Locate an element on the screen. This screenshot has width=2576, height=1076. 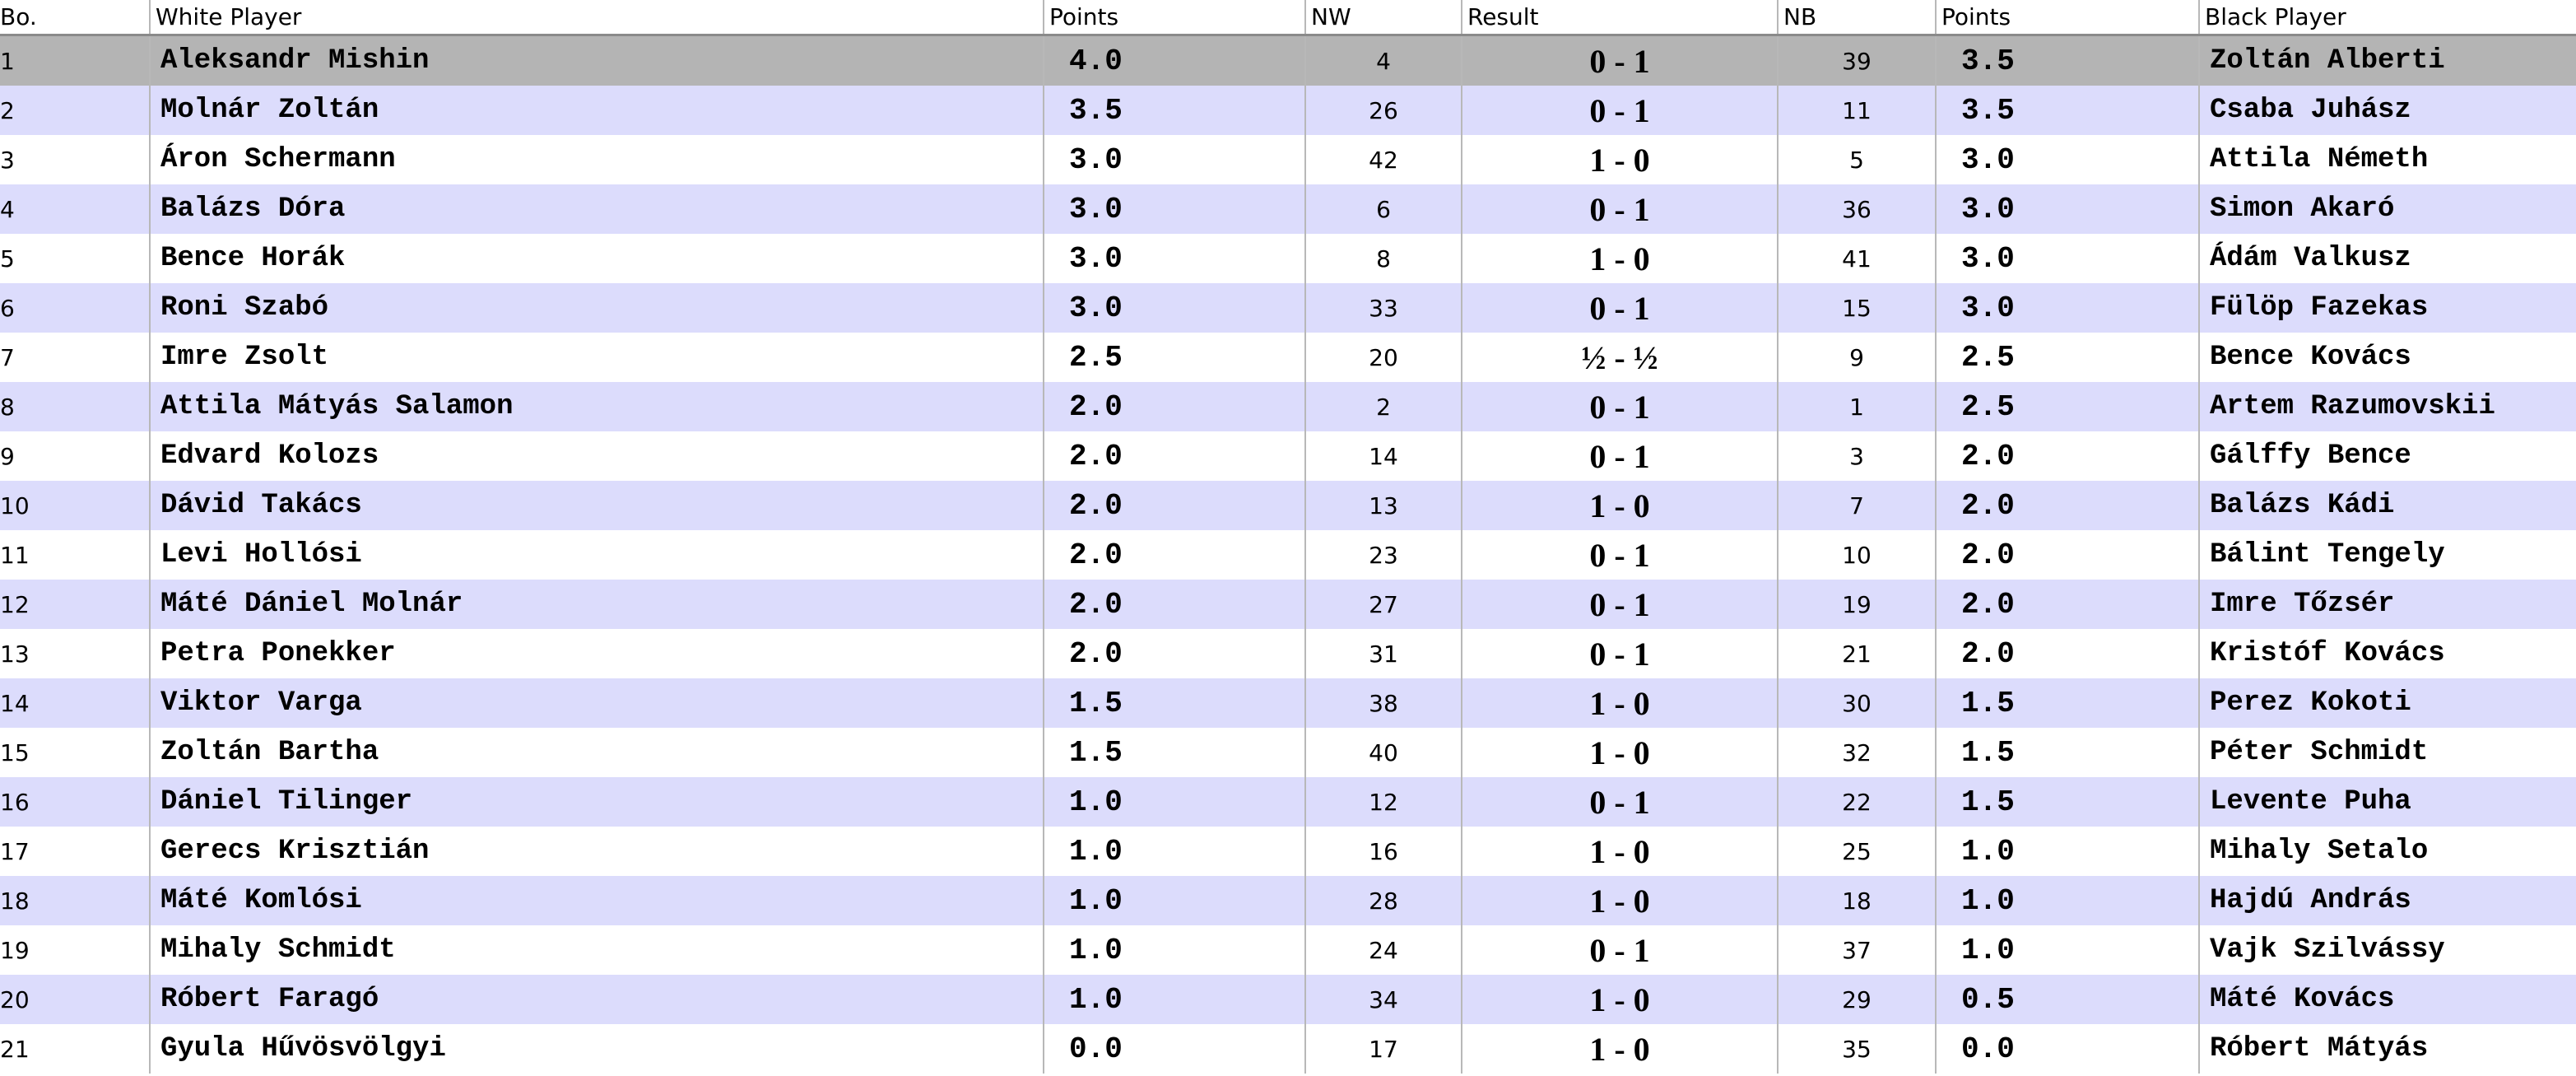
white-player-cell: Mihaly Schmidt is located at coordinates (597, 950).